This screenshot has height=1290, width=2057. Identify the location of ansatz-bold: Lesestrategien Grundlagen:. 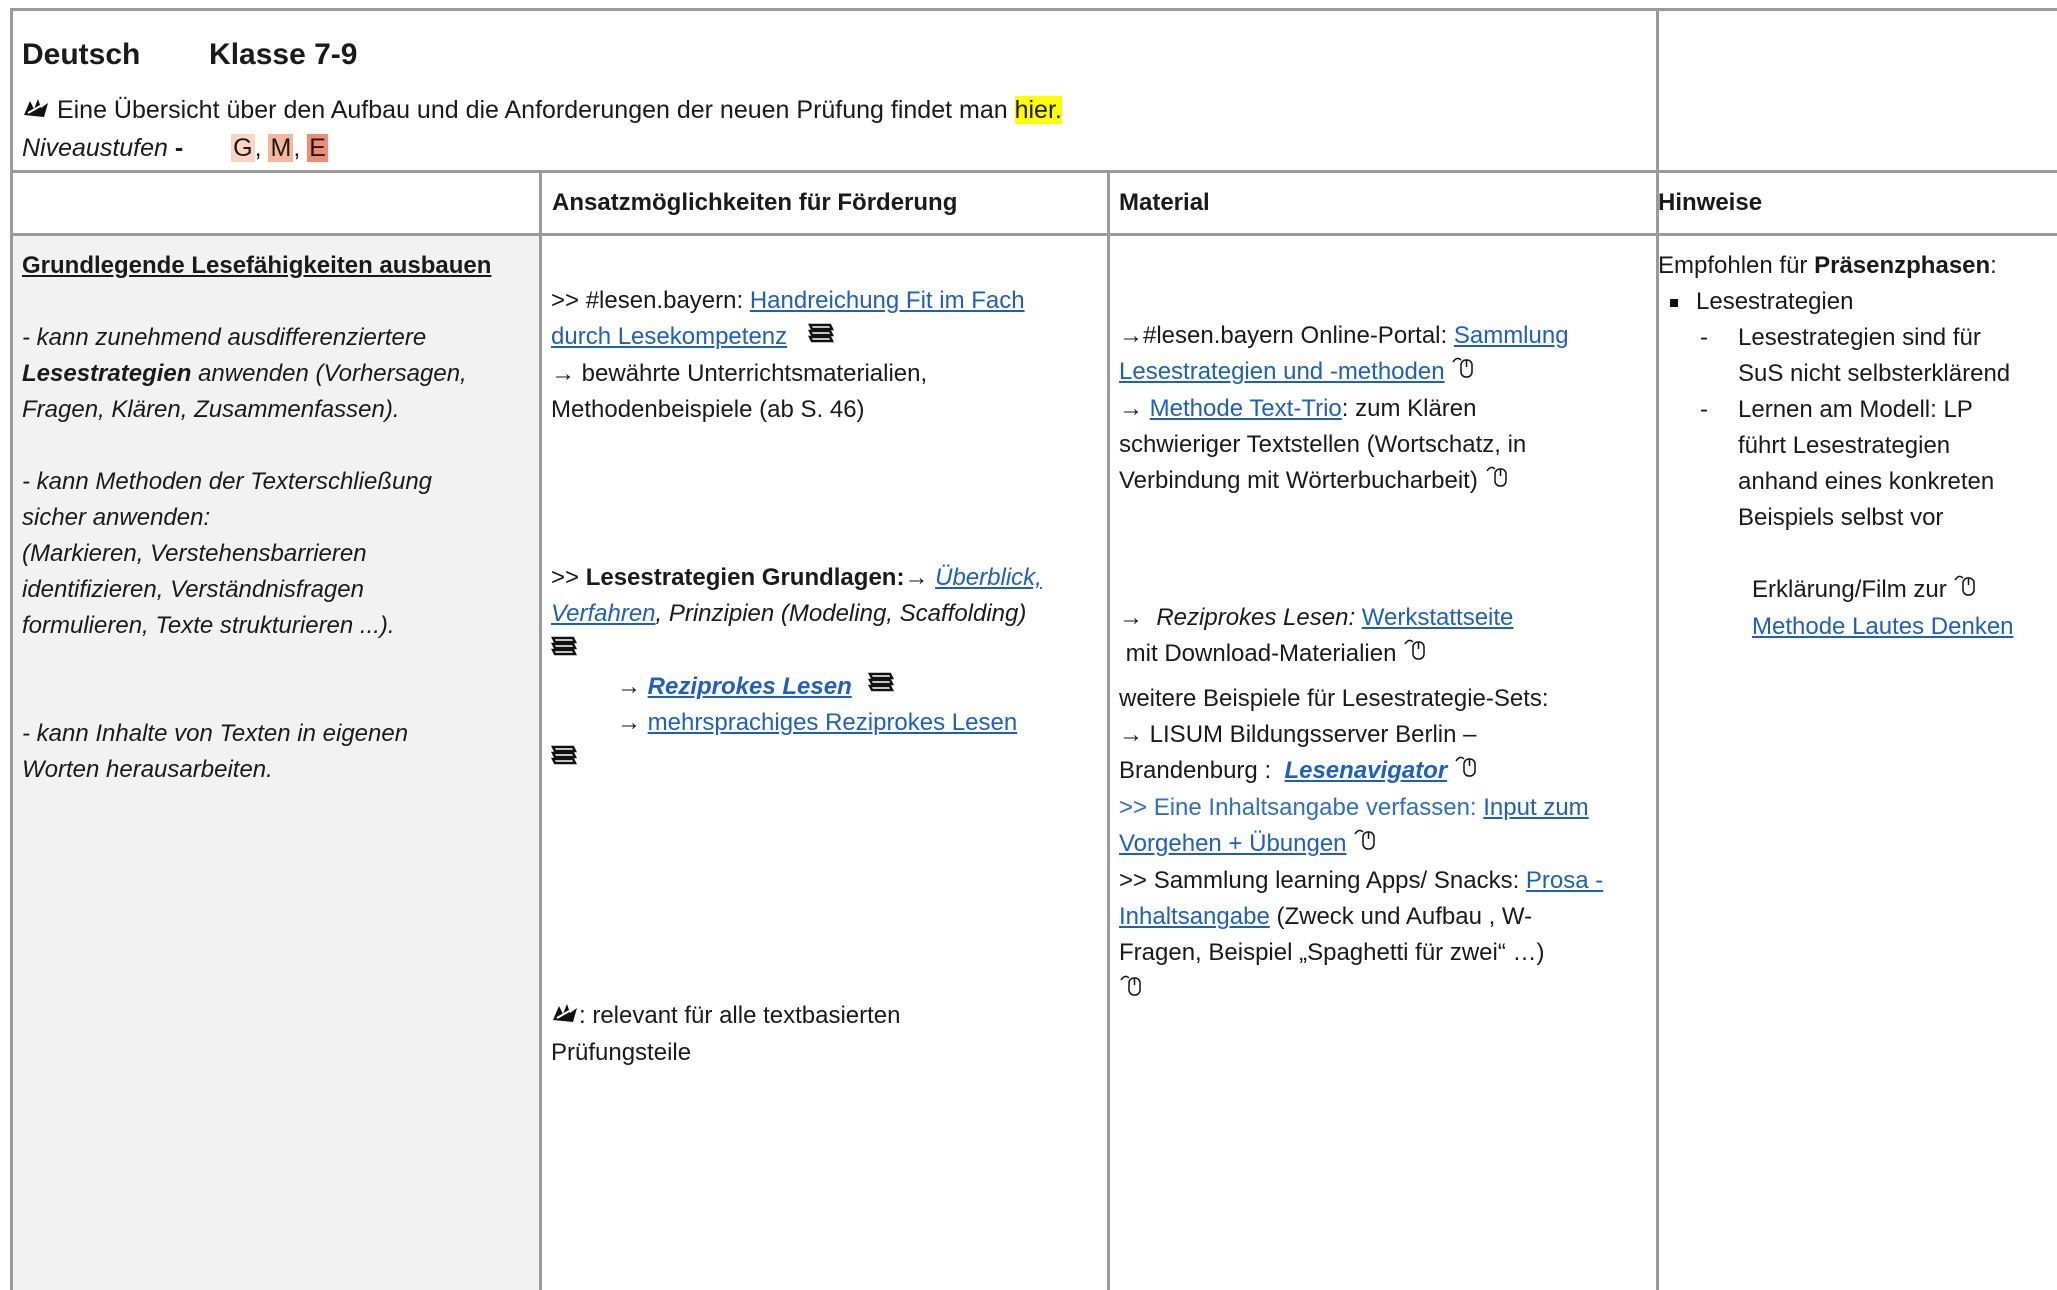
(745, 577).